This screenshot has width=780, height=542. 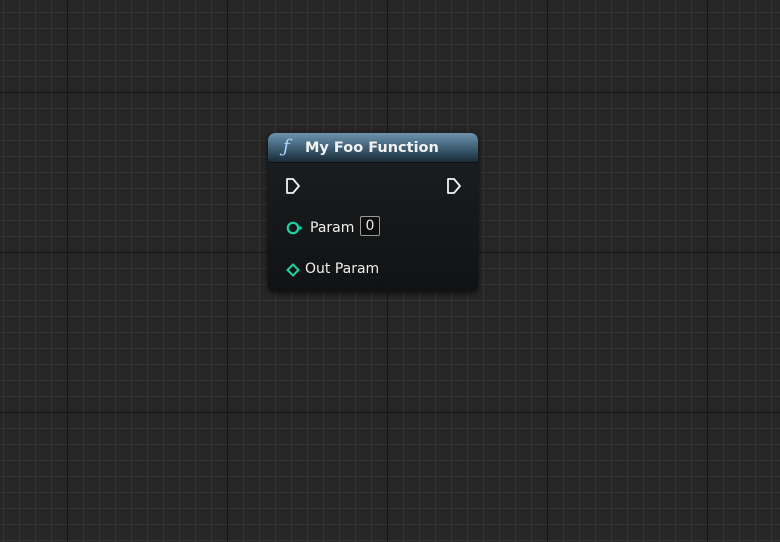 What do you see at coordinates (332, 228) in the screenshot?
I see `param-label: Param` at bounding box center [332, 228].